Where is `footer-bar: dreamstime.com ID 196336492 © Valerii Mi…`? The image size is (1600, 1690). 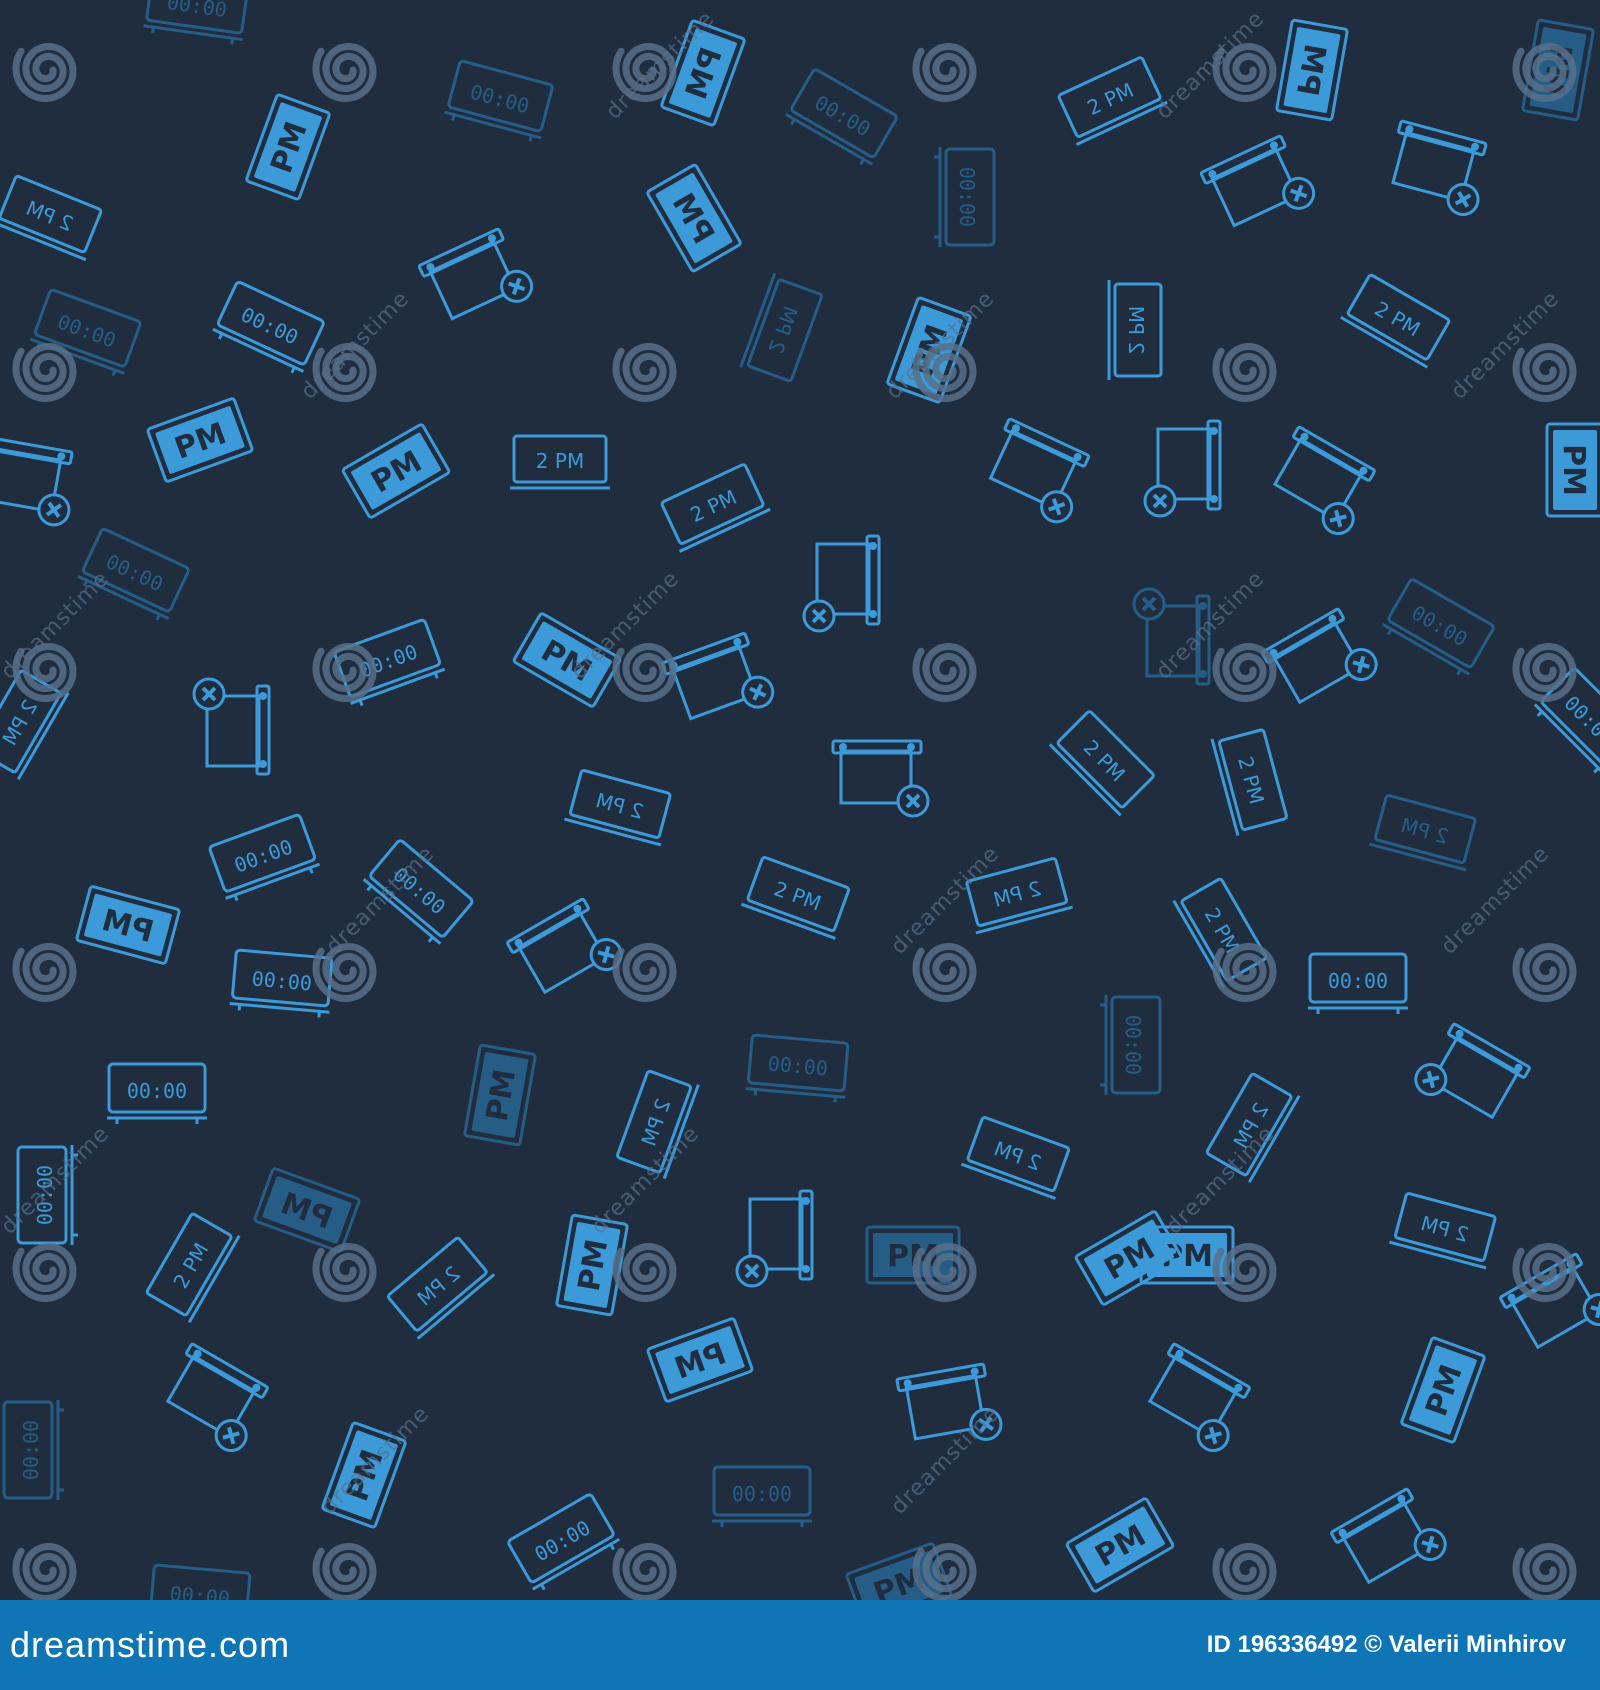 footer-bar: dreamstime.com ID 196336492 © Valerii Mi… is located at coordinates (800, 1645).